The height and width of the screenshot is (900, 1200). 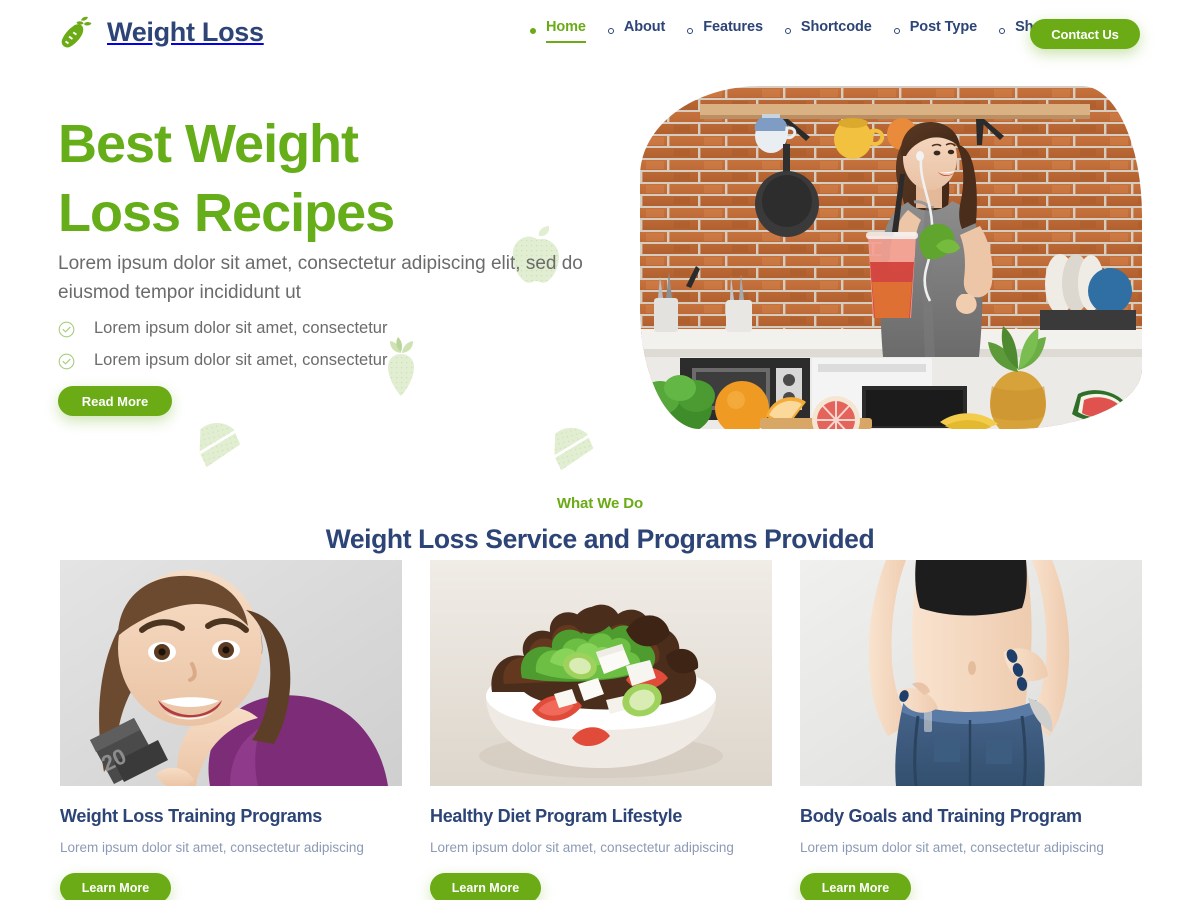 I want to click on read-more-button: Read More, so click(x=115, y=401).